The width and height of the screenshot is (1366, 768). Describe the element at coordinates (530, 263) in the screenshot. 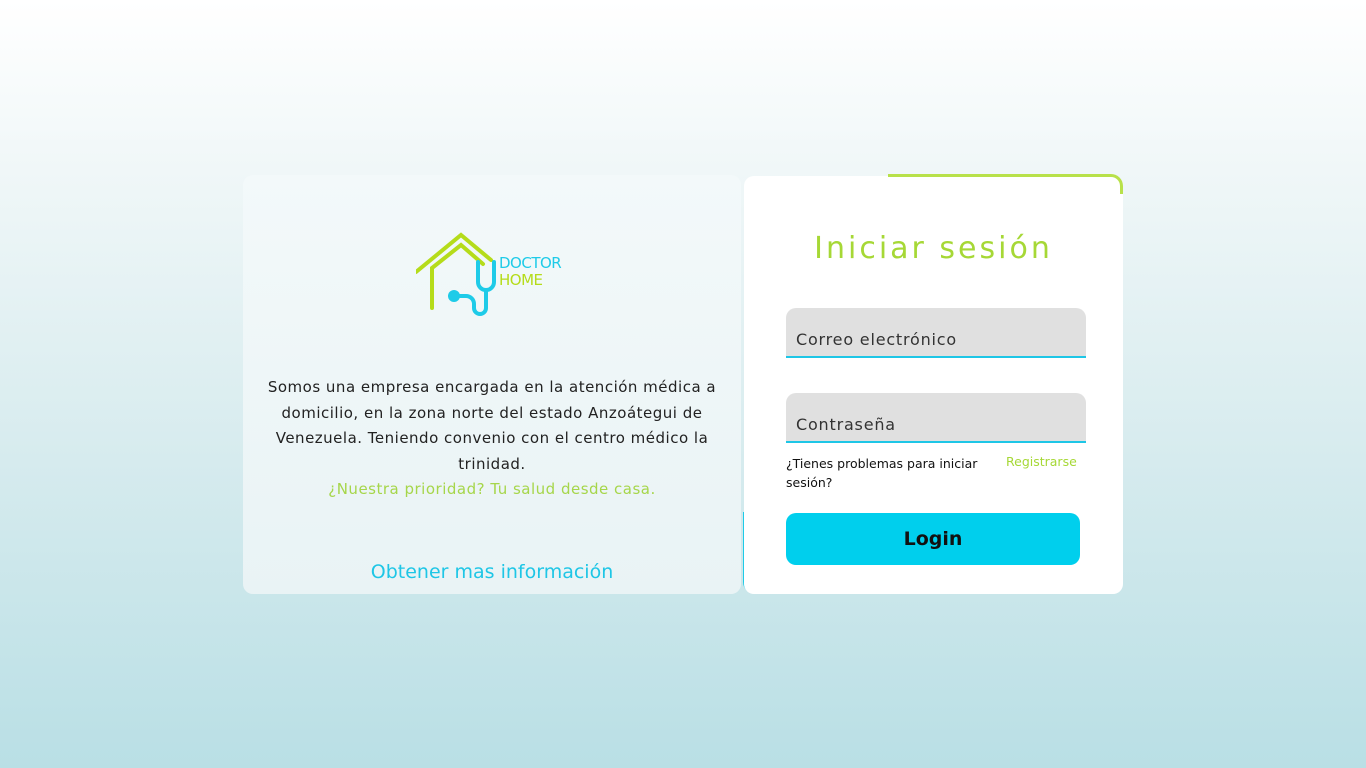

I see `brand-line1: DOCTOR` at that location.